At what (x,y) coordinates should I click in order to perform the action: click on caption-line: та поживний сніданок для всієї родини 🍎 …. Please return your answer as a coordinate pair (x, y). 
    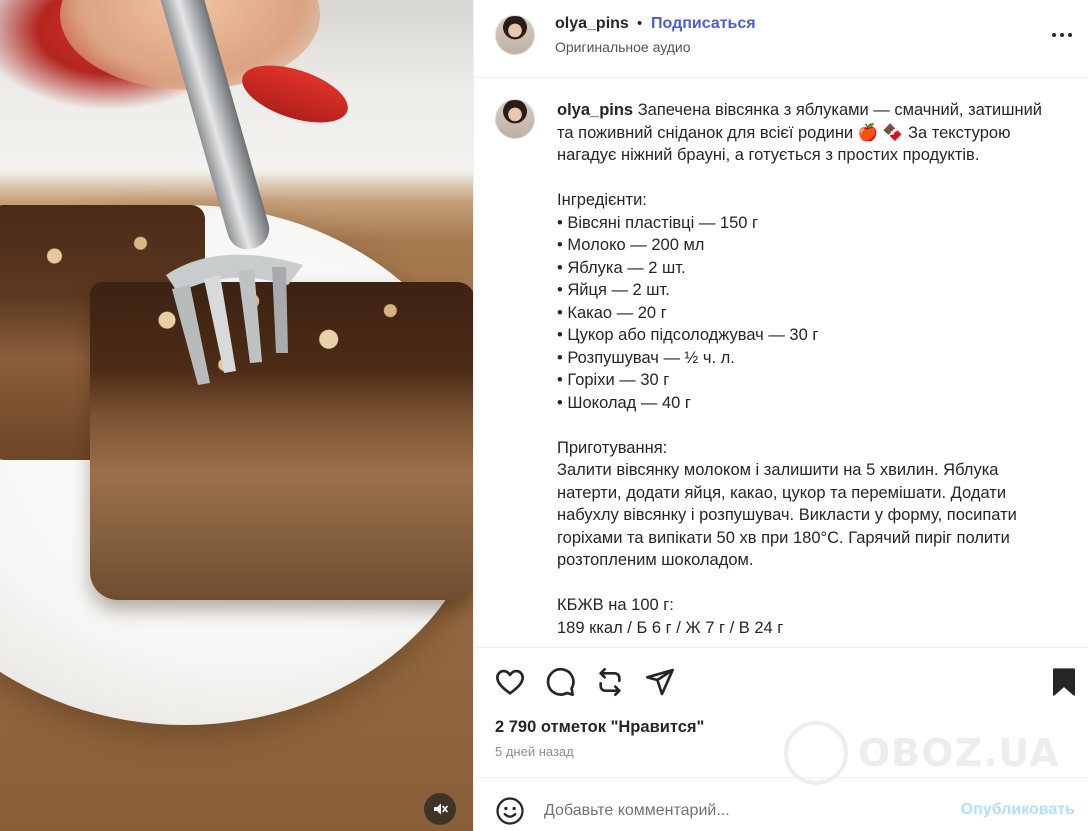
    Looking at the image, I should click on (784, 132).